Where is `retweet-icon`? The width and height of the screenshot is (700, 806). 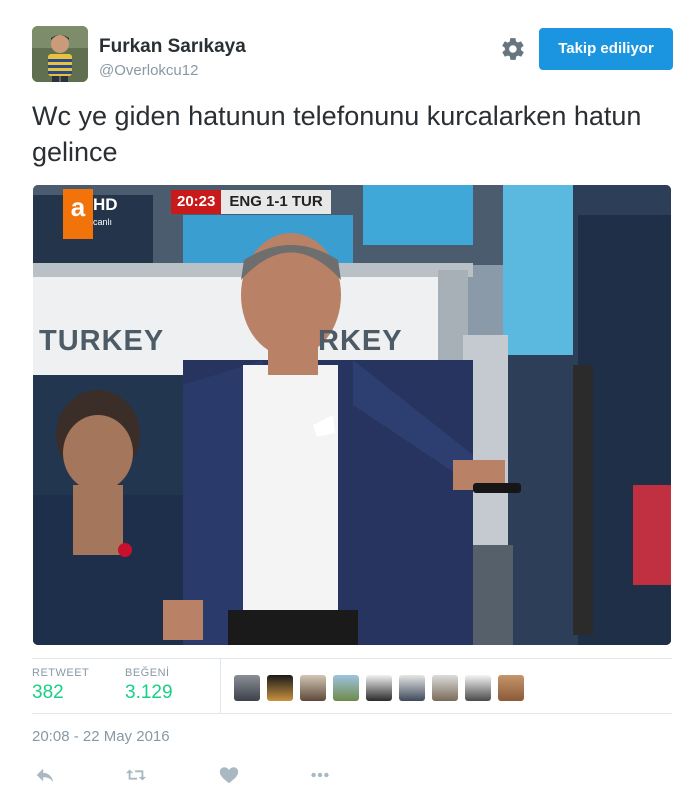
retweet-icon is located at coordinates (136, 776).